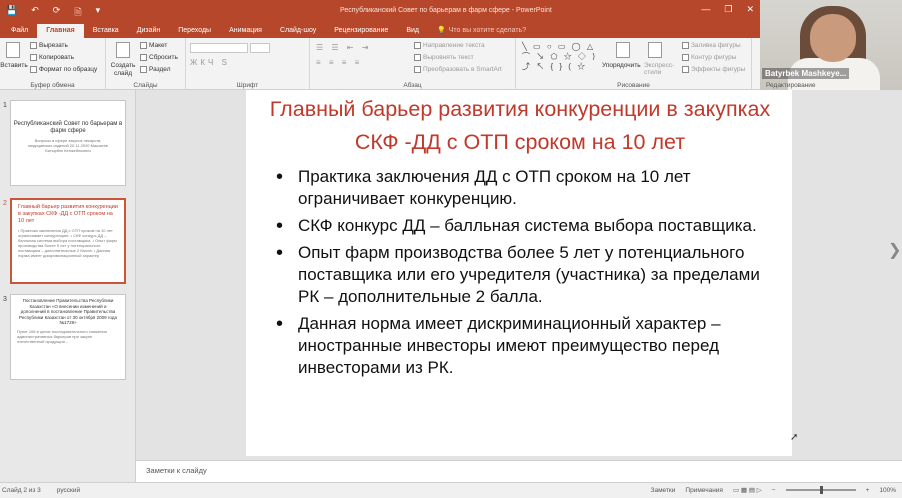  What do you see at coordinates (705, 9) in the screenshot?
I see `minimize-icon: —` at bounding box center [705, 9].